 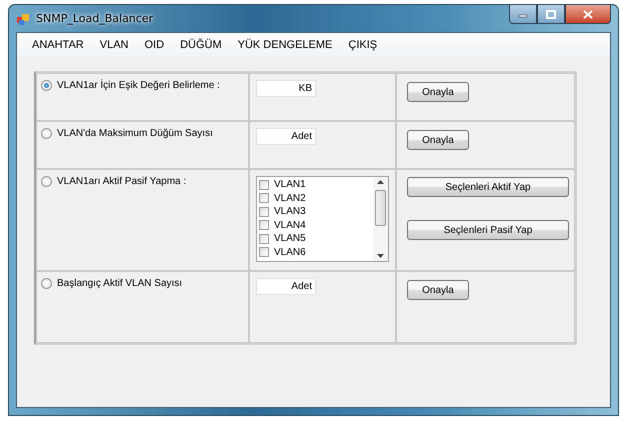 I want to click on close-button, so click(x=588, y=14).